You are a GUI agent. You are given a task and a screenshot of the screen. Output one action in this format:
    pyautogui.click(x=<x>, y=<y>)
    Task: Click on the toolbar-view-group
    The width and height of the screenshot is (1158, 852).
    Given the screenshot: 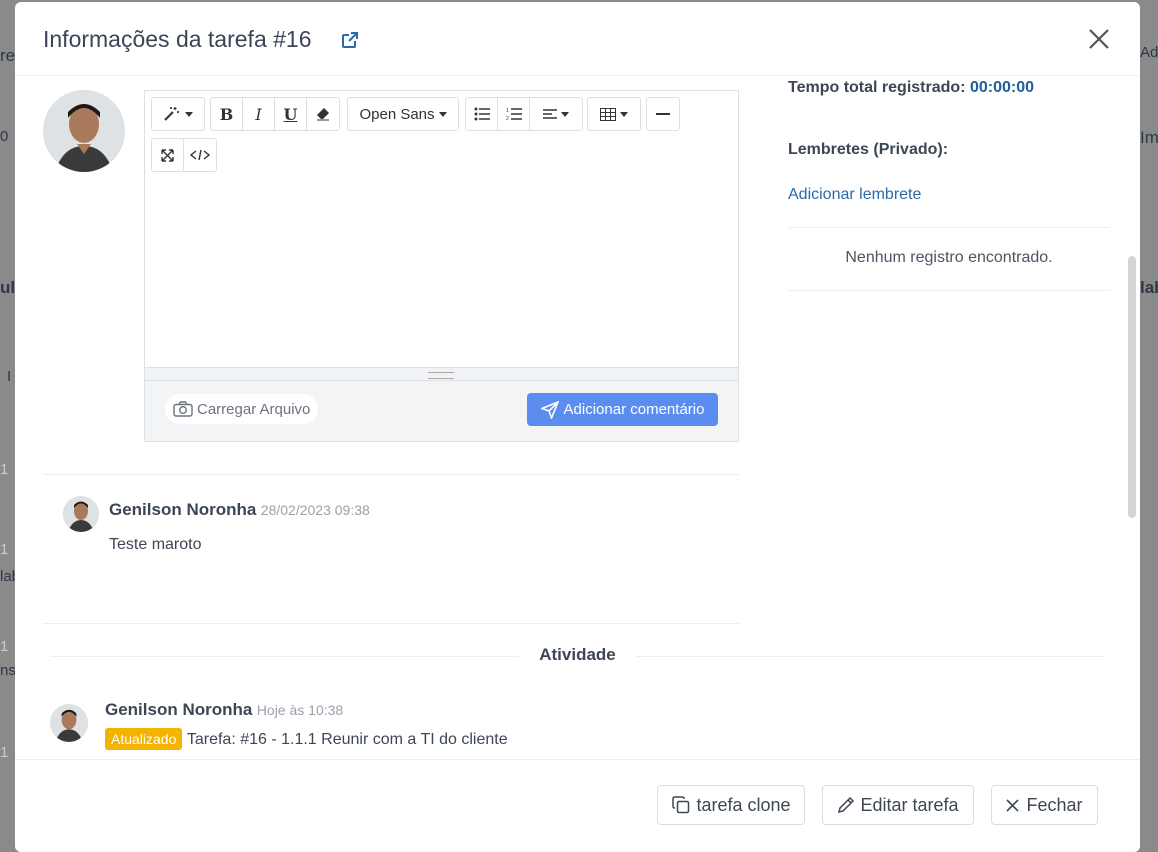 What is the action you would take?
    pyautogui.click(x=184, y=155)
    